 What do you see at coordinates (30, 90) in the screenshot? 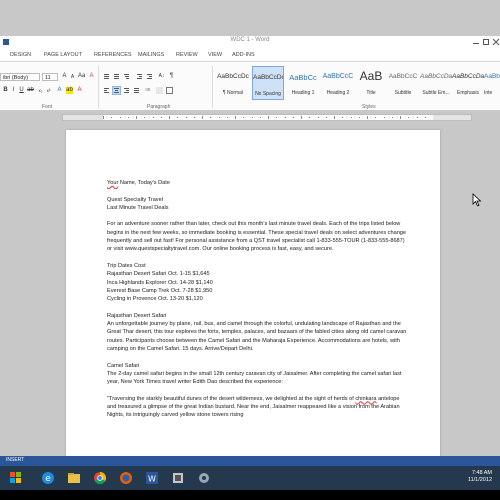
I see `strikethrough-icon: ab` at bounding box center [30, 90].